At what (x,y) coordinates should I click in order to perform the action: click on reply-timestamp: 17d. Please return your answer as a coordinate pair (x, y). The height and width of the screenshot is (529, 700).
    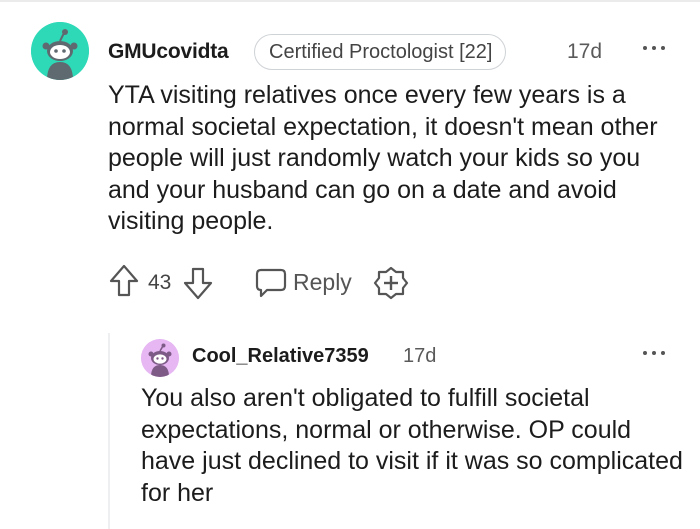
    Looking at the image, I should click on (420, 356).